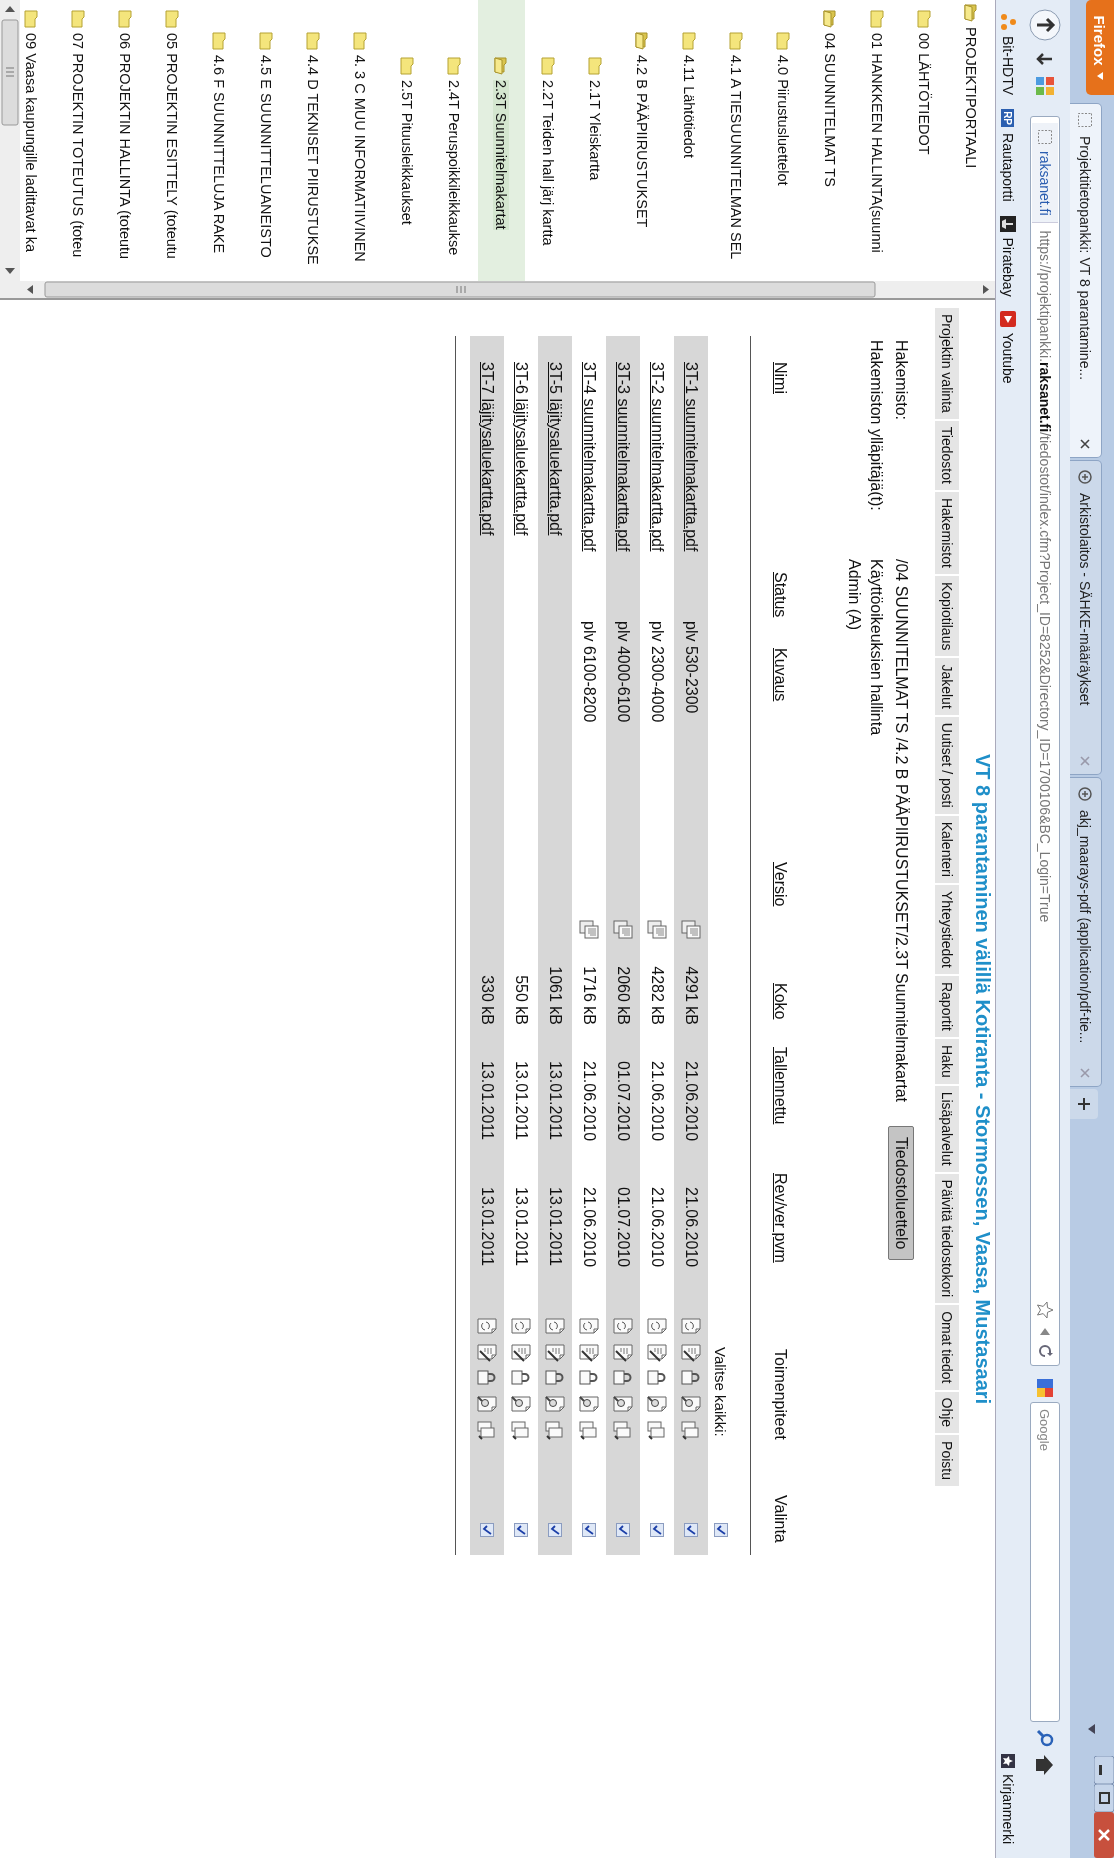  Describe the element at coordinates (1045, 1310) in the screenshot. I see `star-icon` at that location.